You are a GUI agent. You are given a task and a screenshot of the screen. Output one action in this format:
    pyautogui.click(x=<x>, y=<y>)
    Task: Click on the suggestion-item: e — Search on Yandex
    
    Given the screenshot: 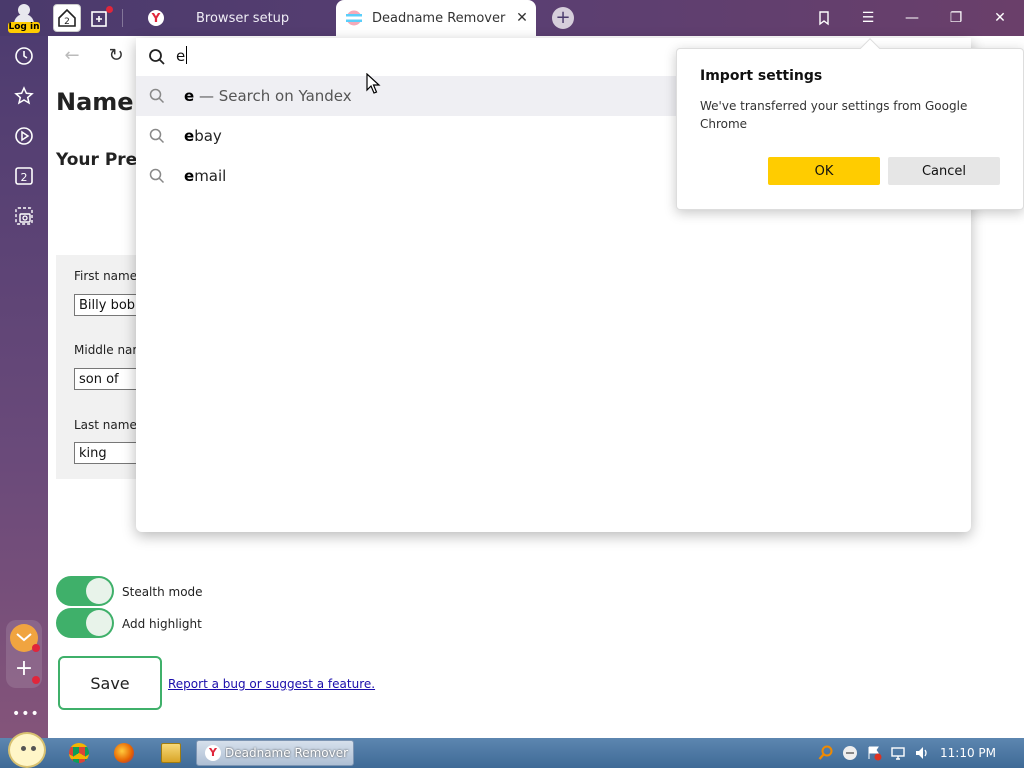 What is the action you would take?
    pyautogui.click(x=406, y=96)
    